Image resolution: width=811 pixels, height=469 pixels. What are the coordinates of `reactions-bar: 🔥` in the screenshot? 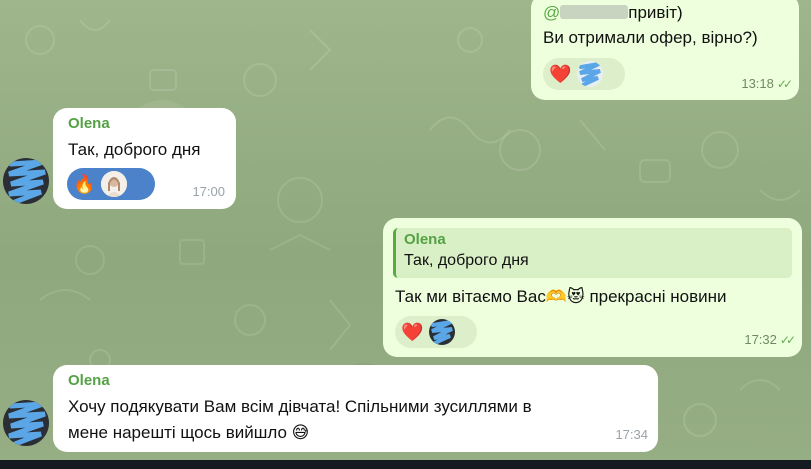 It's located at (111, 184).